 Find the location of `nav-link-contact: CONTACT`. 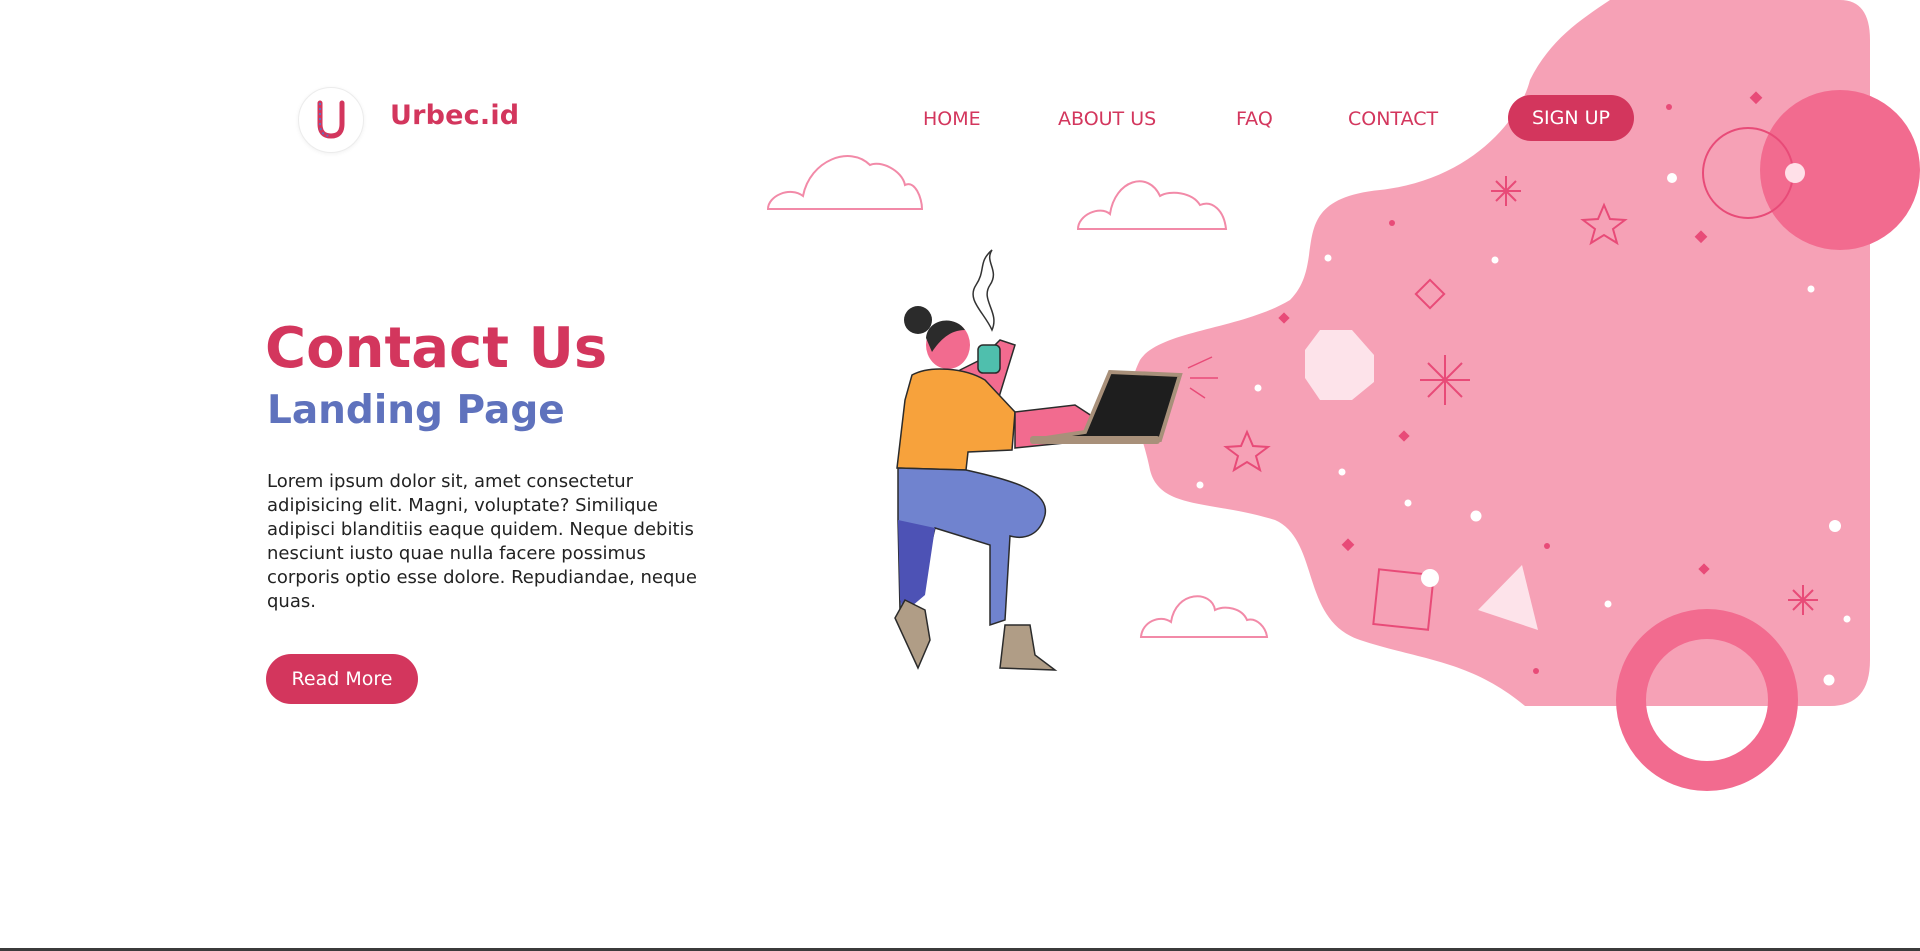

nav-link-contact: CONTACT is located at coordinates (1393, 119).